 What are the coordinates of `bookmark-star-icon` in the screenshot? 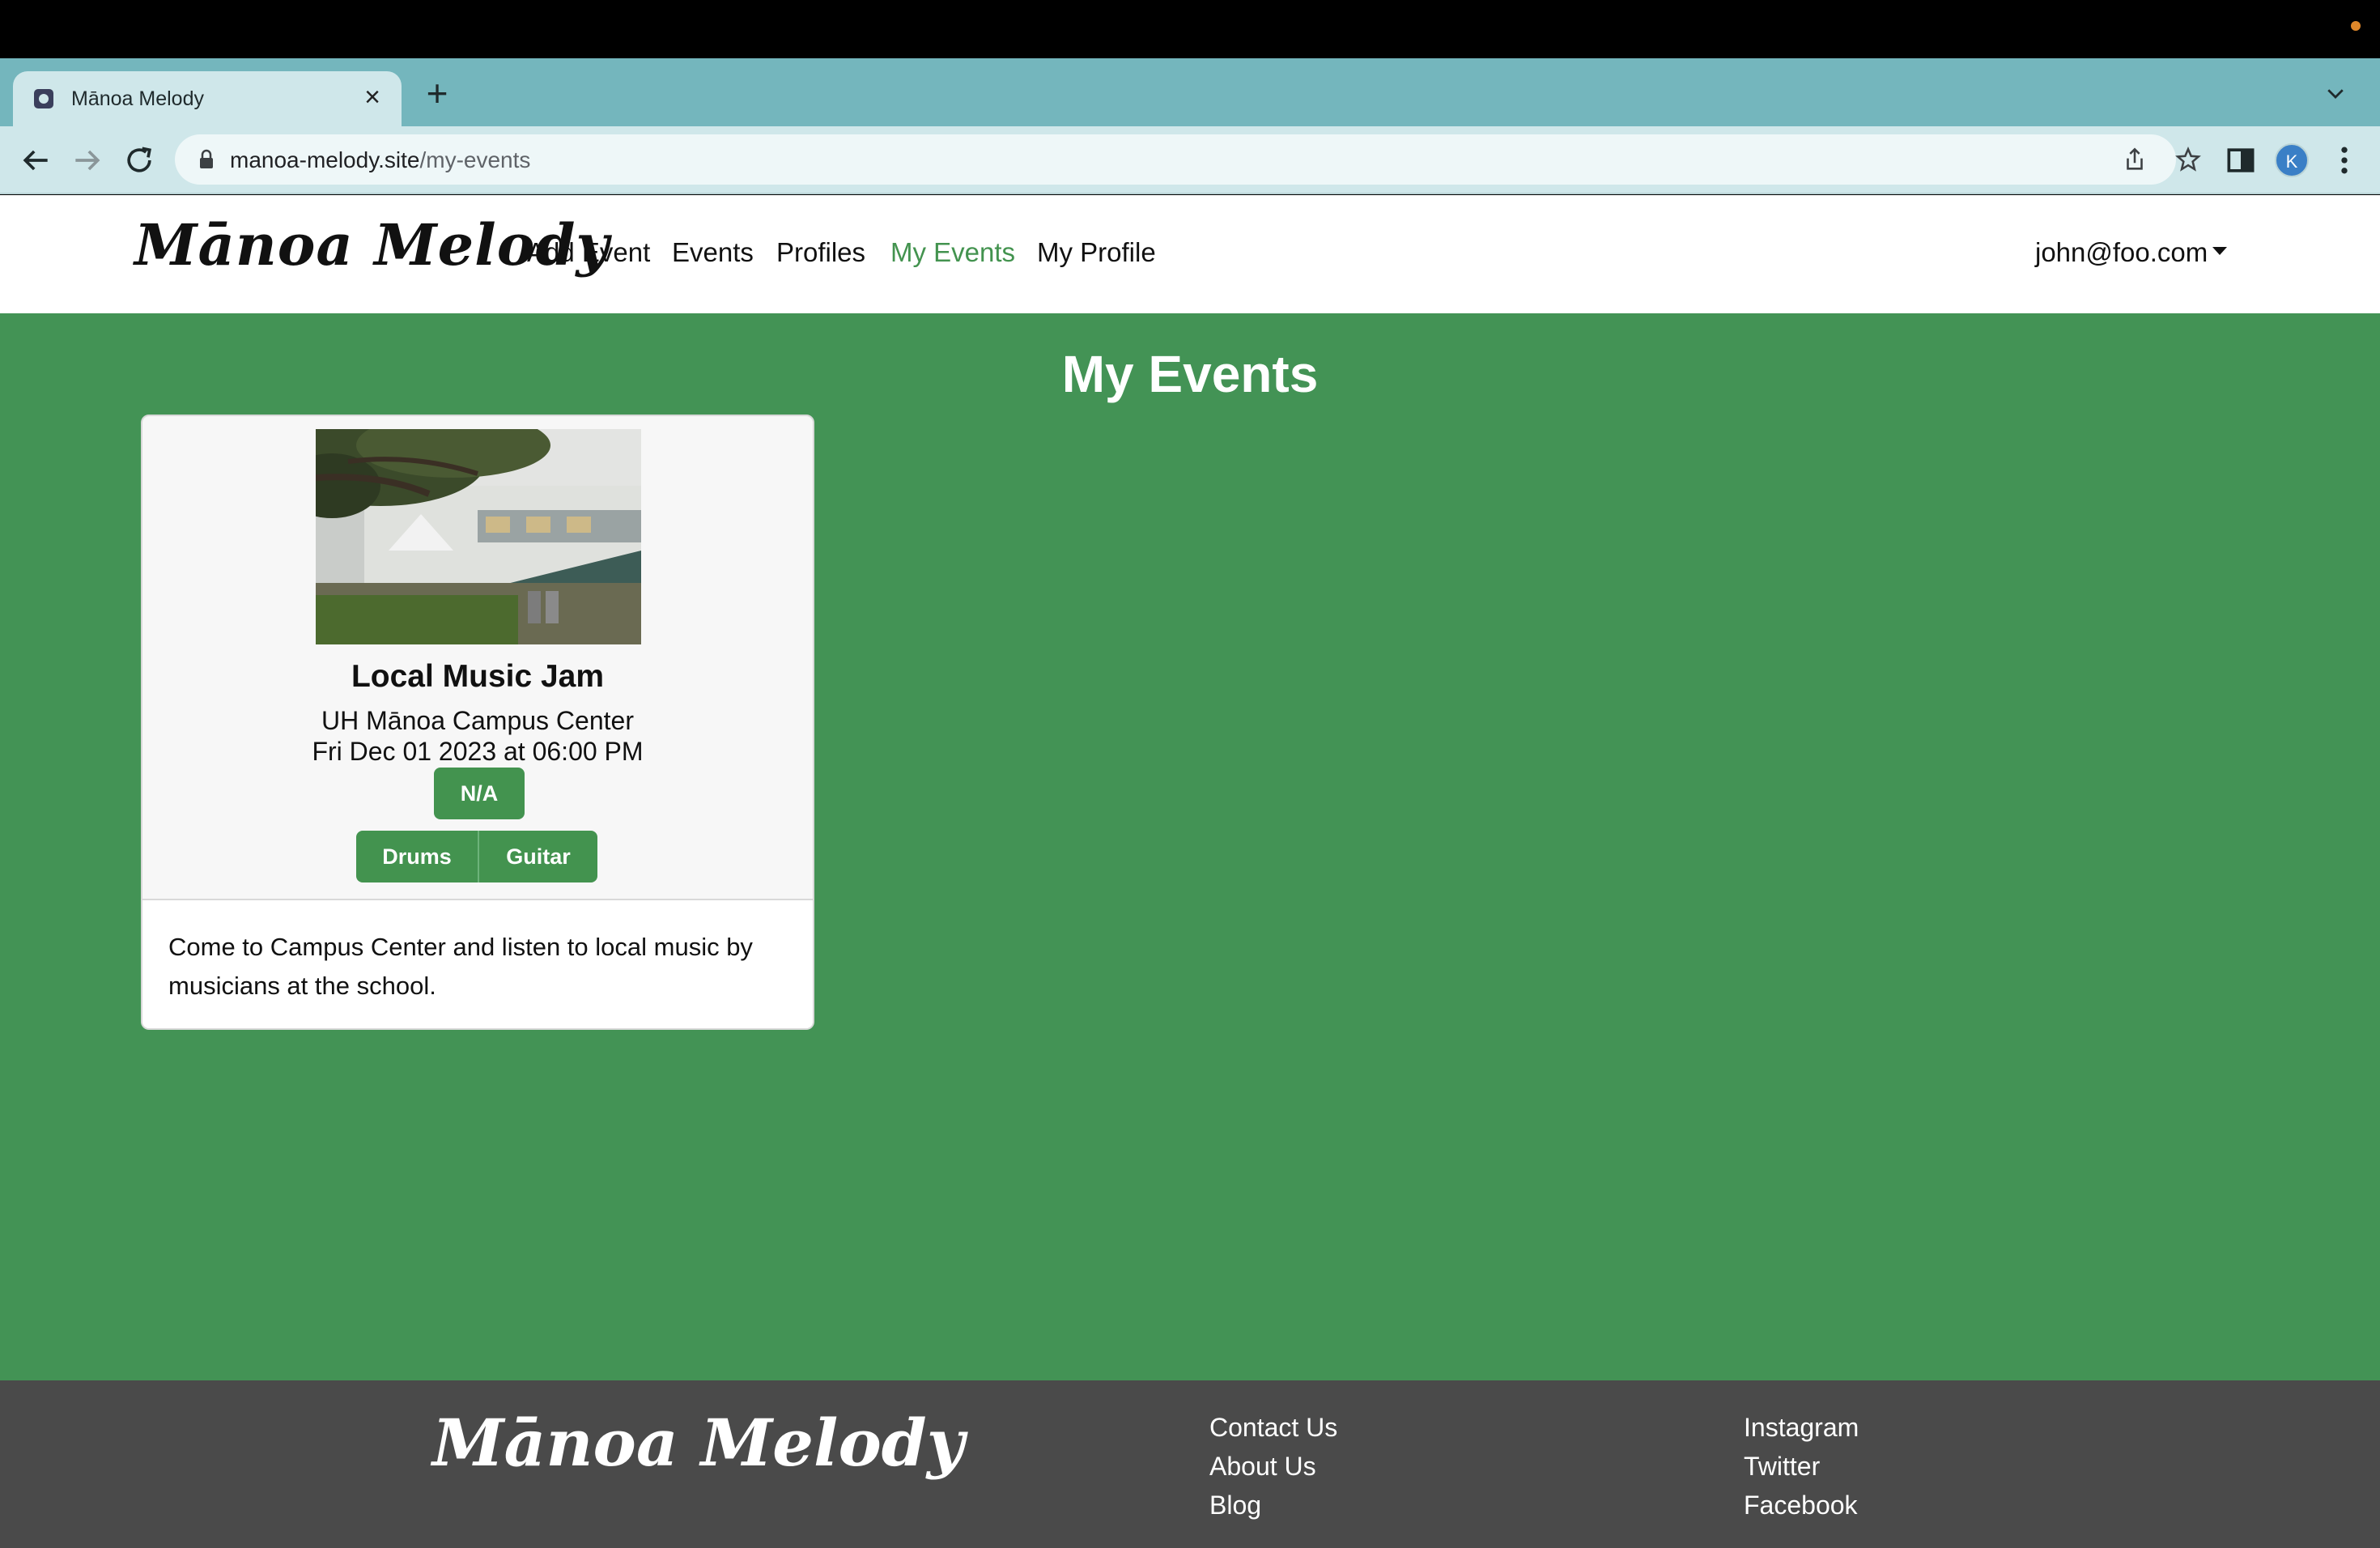 It's located at (2188, 159).